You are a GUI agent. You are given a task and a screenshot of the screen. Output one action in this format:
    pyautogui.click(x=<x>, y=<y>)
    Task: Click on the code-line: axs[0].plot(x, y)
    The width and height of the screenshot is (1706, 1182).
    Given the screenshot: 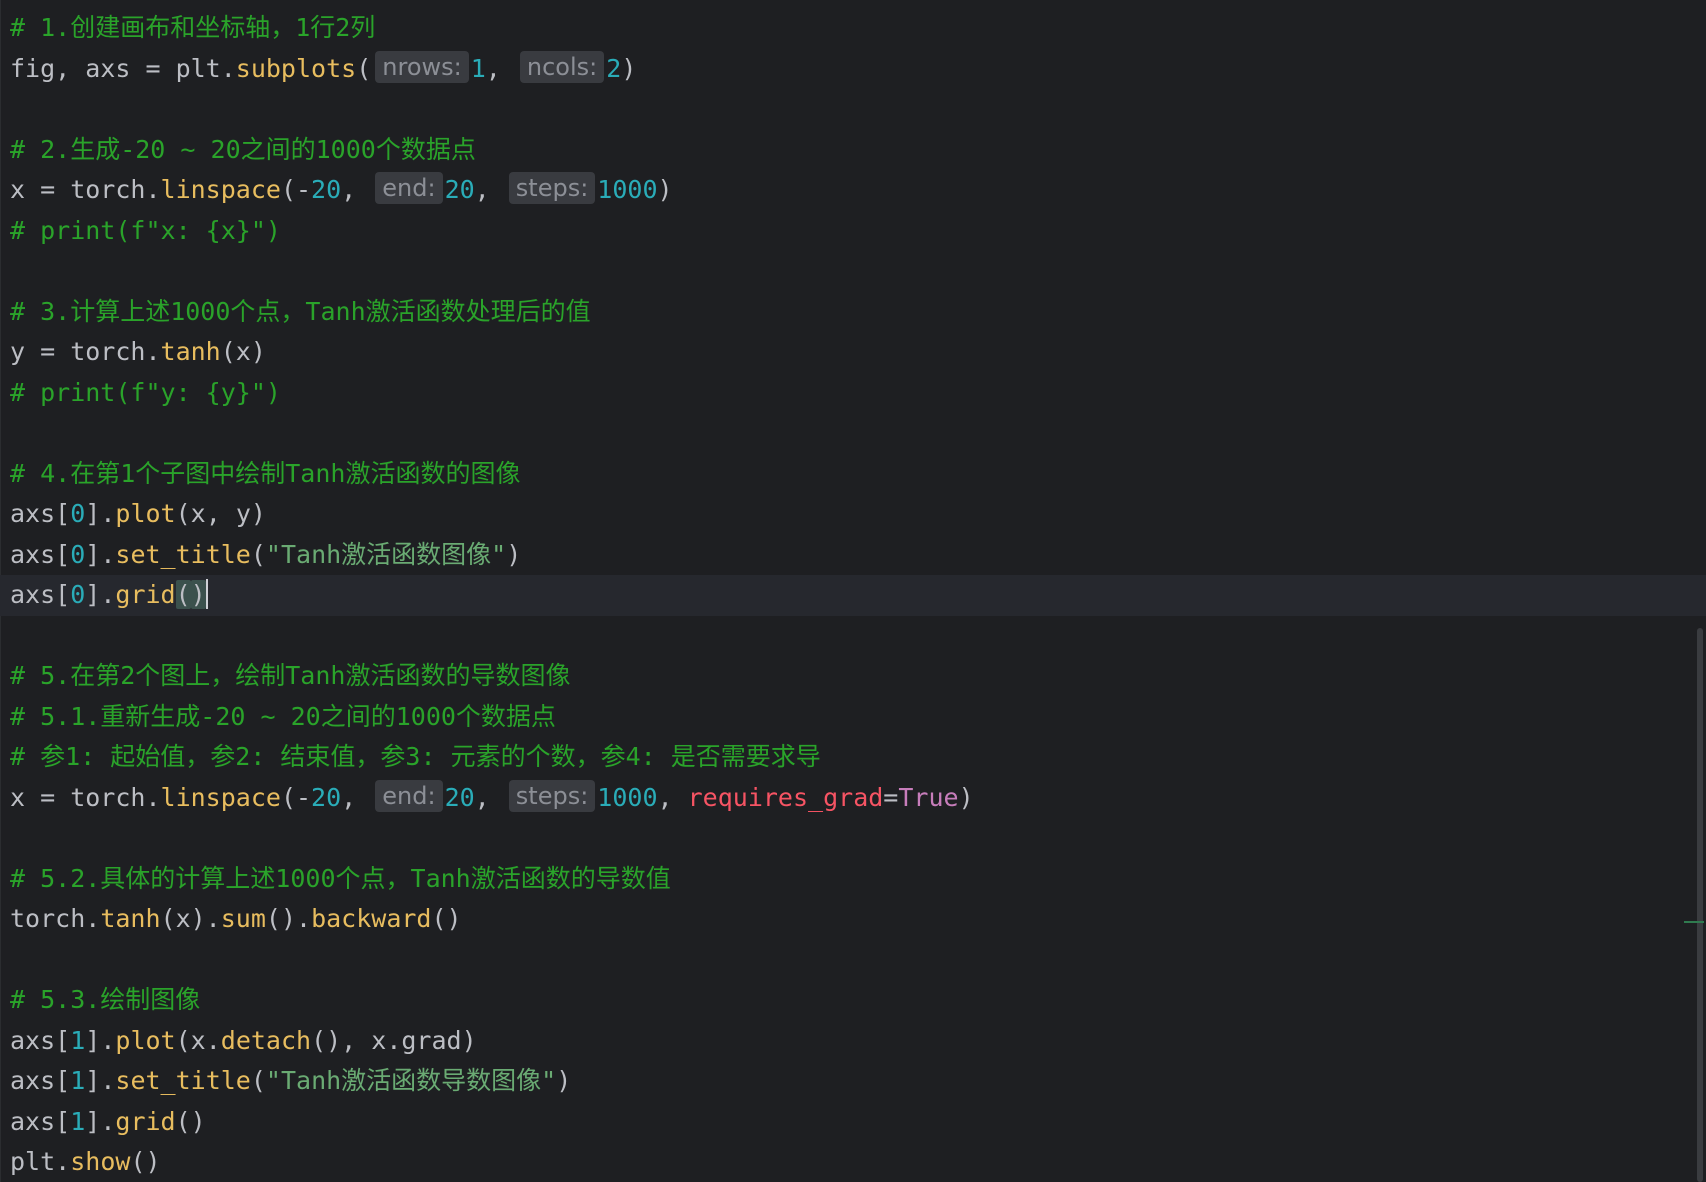 What is the action you would take?
    pyautogui.click(x=858, y=514)
    